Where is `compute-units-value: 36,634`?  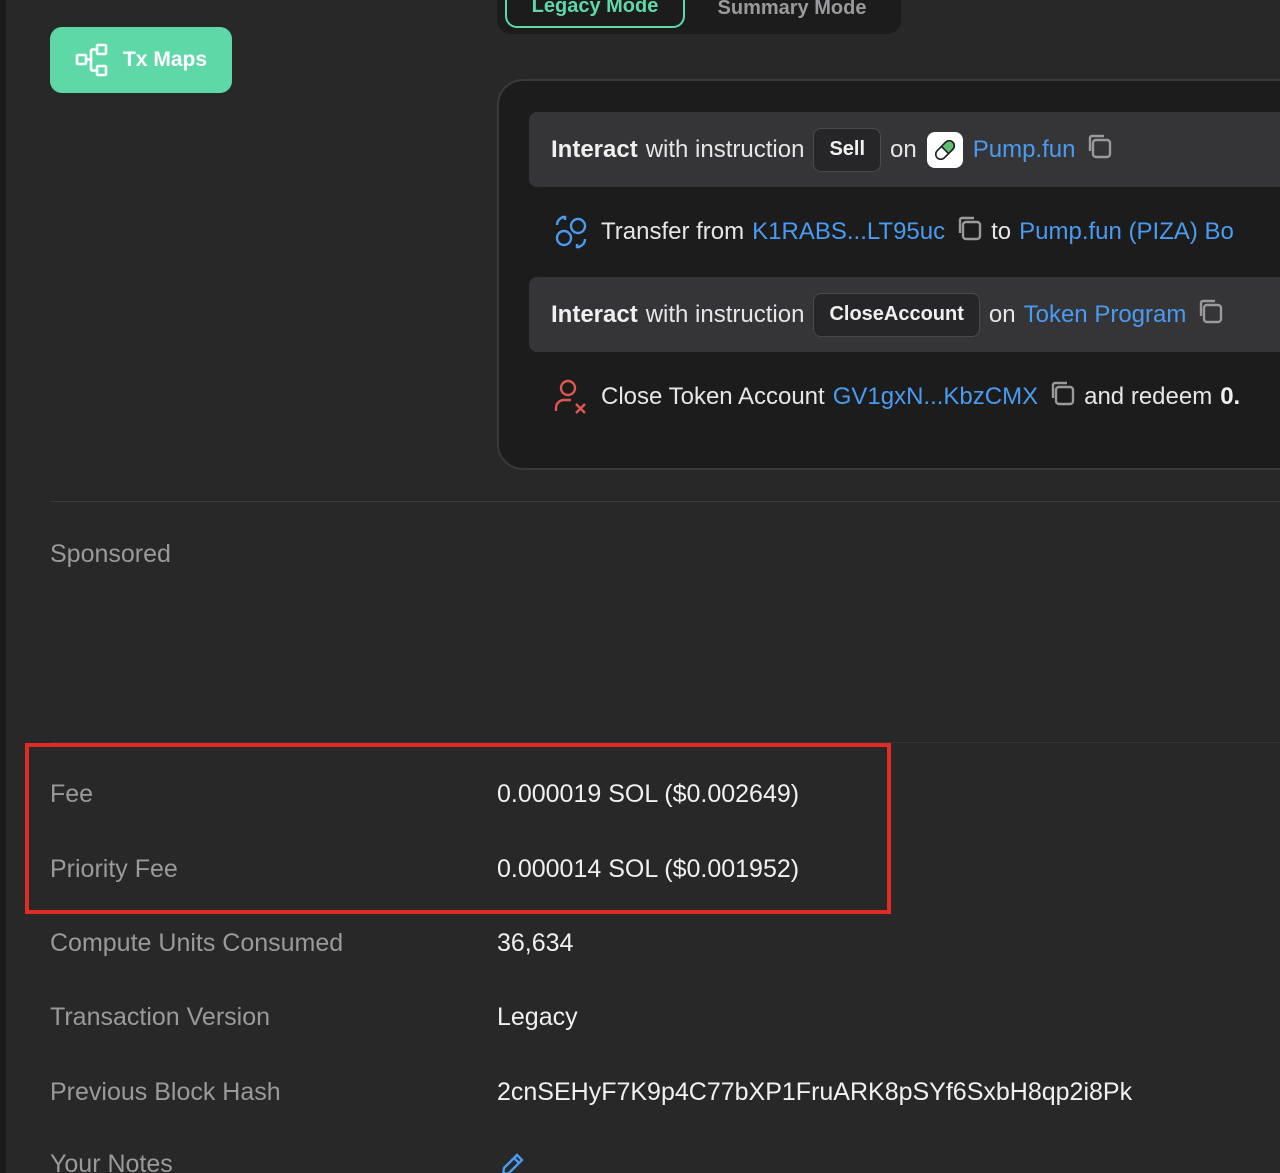 compute-units-value: 36,634 is located at coordinates (535, 943).